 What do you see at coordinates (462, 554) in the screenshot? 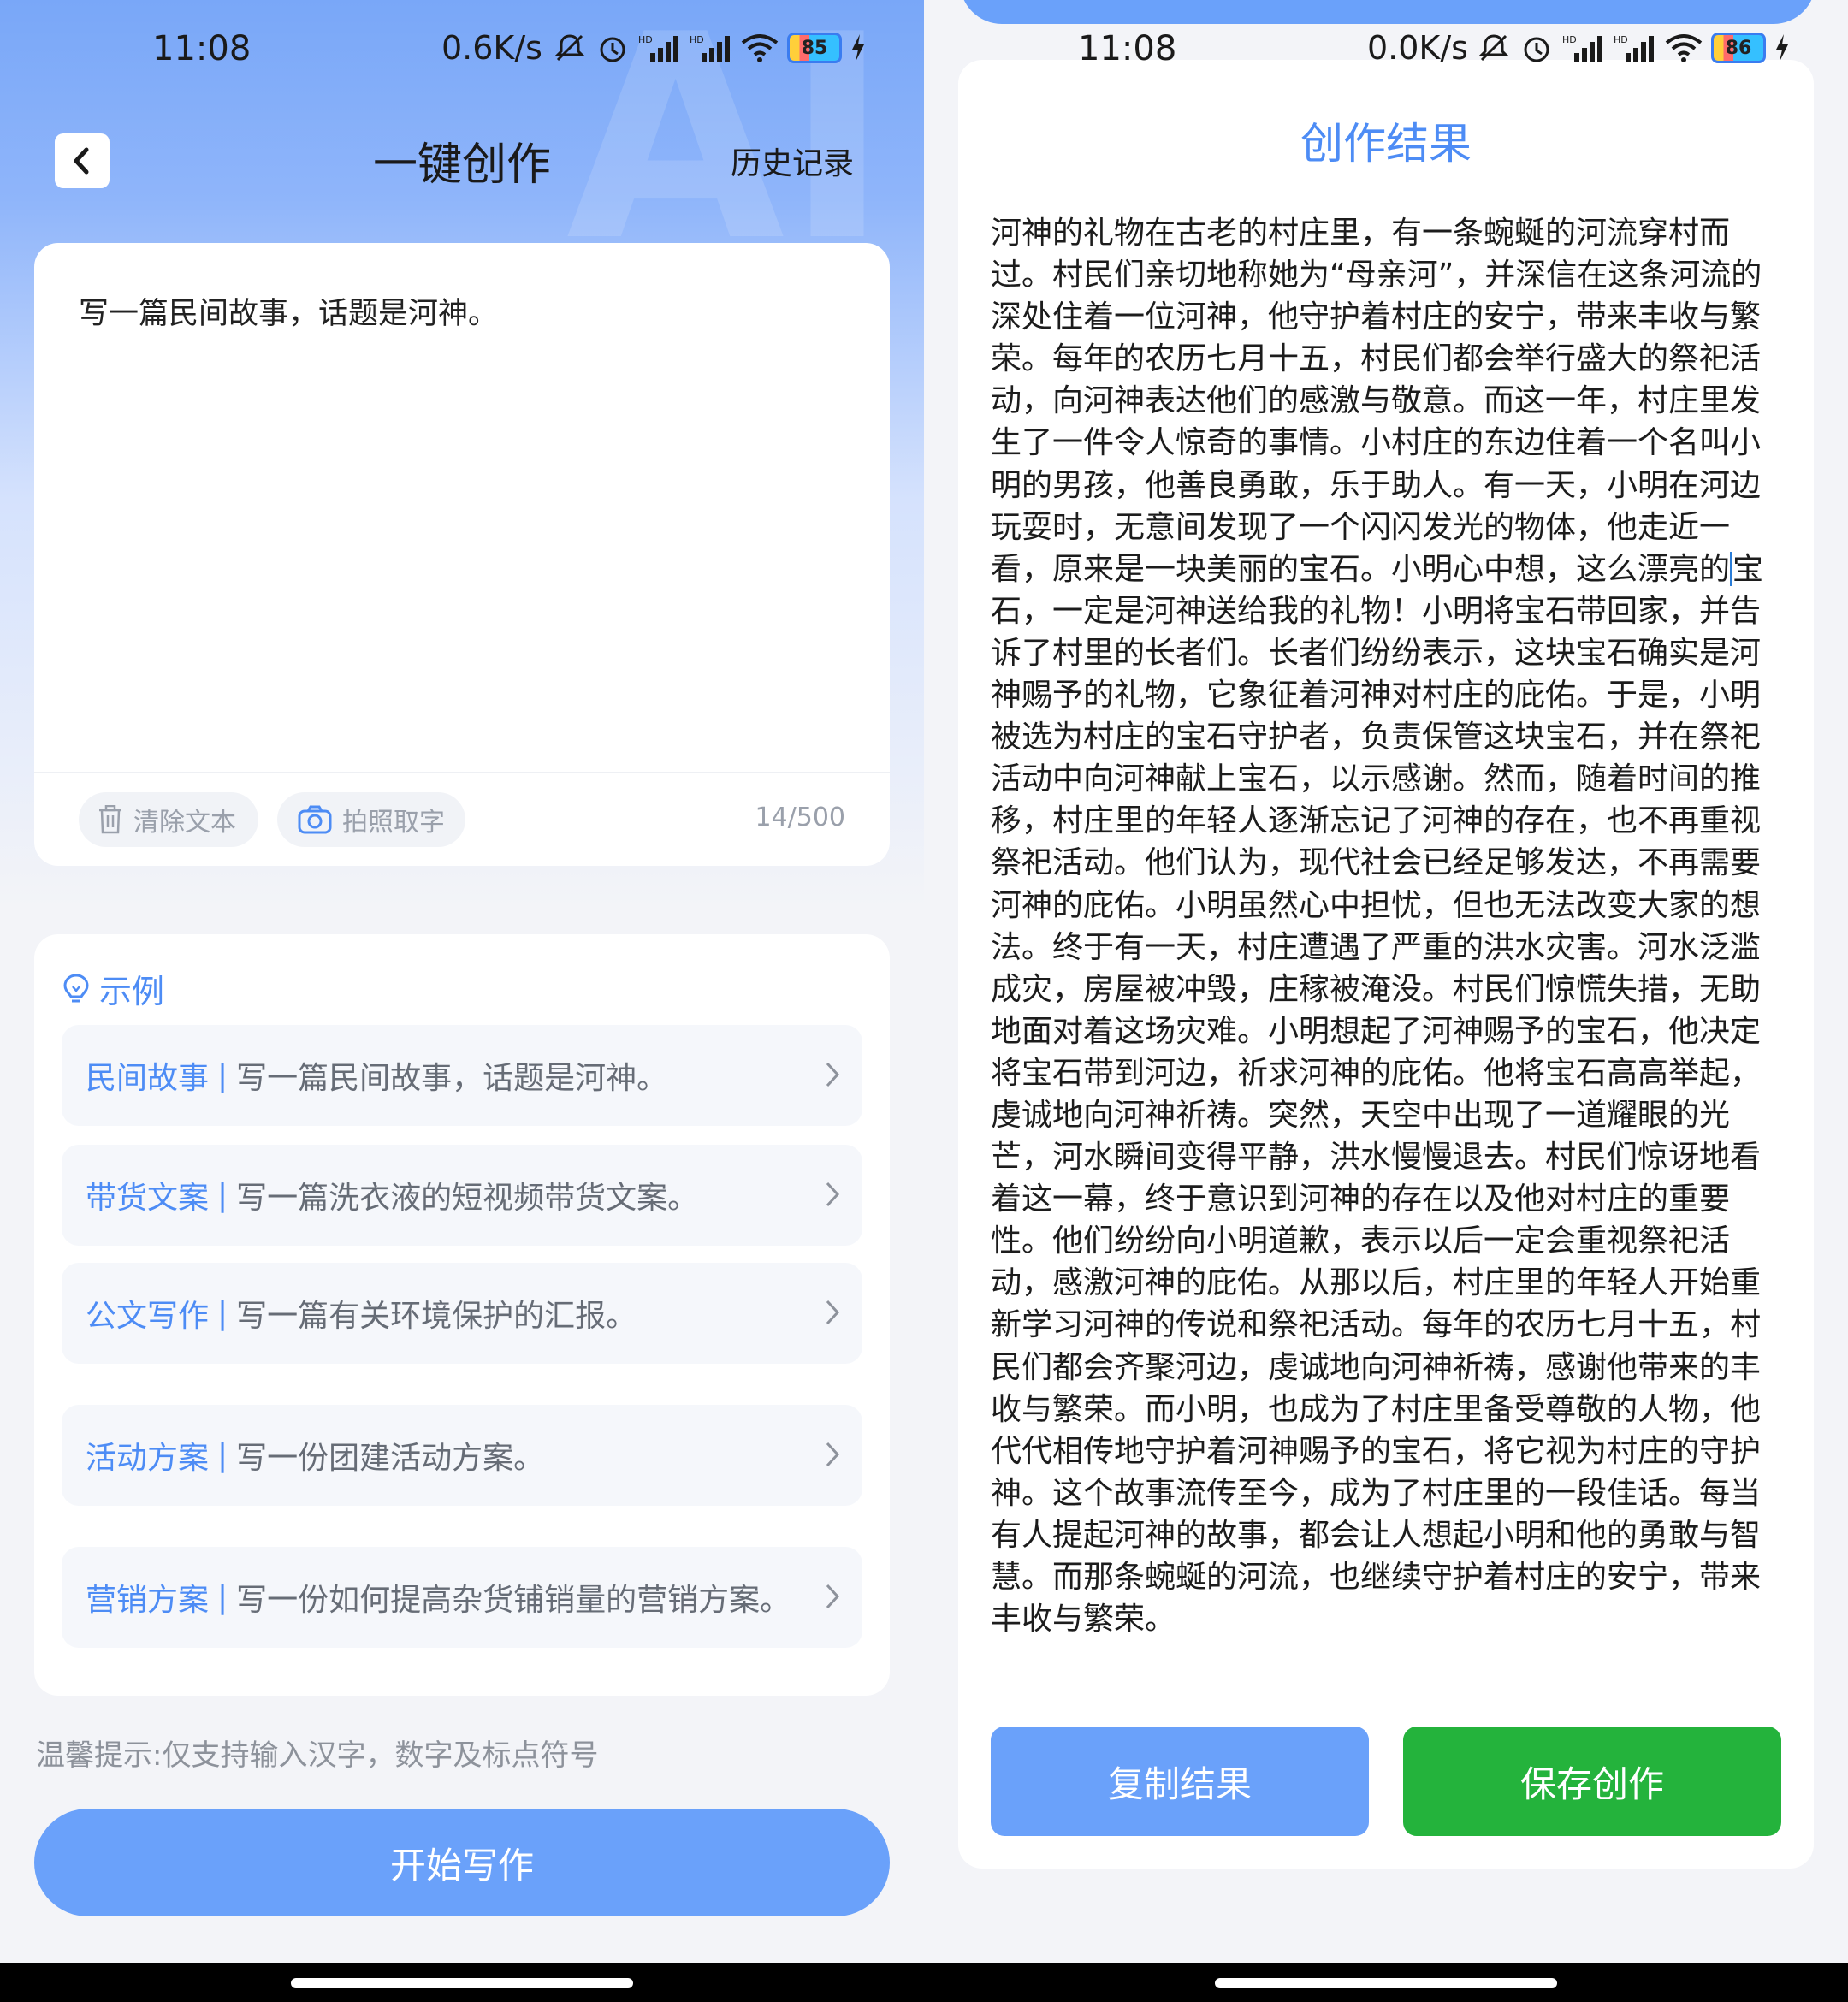
I see `prompt-input-card: 写一篇民间故事，话题是河神。 清除文本 拍照取字 14/500` at bounding box center [462, 554].